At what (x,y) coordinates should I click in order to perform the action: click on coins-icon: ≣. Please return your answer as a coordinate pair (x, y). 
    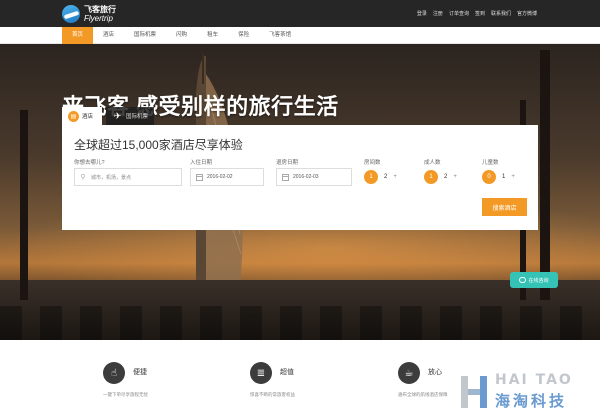
    Looking at the image, I should click on (261, 373).